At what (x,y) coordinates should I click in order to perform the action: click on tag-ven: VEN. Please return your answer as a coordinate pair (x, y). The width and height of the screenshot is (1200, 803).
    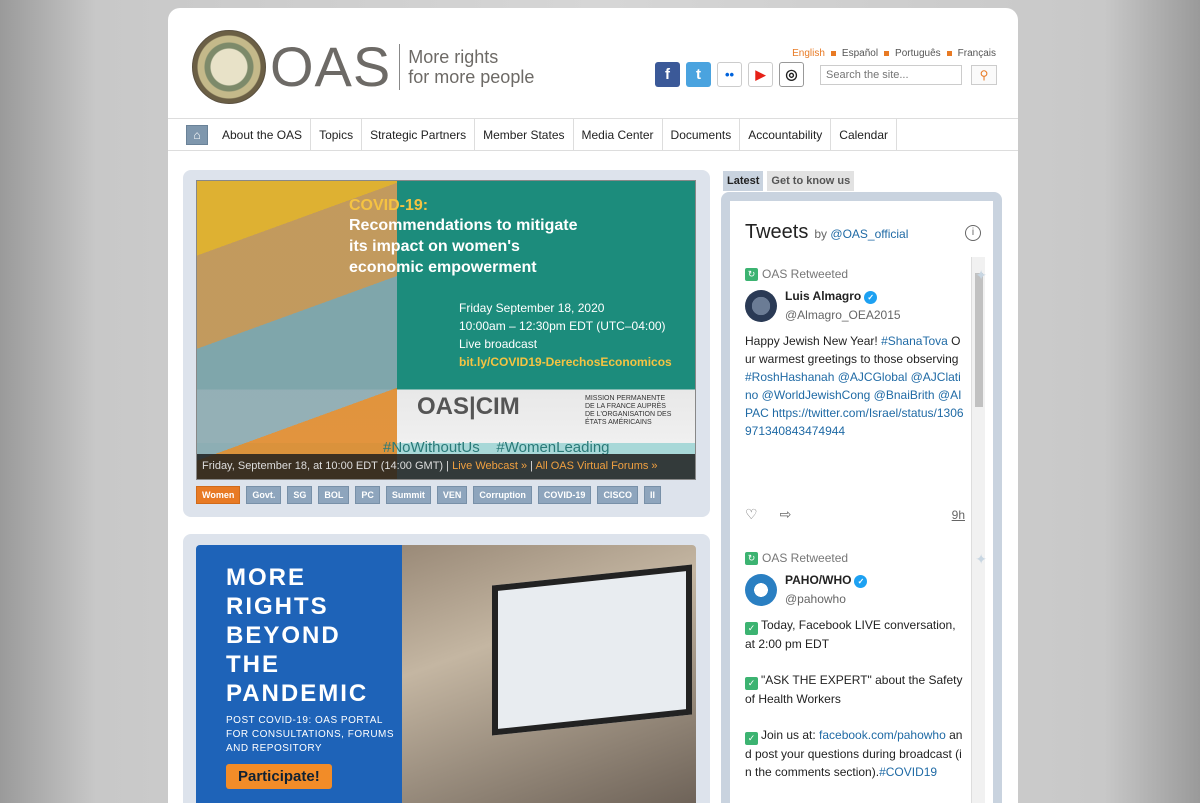
    Looking at the image, I should click on (452, 495).